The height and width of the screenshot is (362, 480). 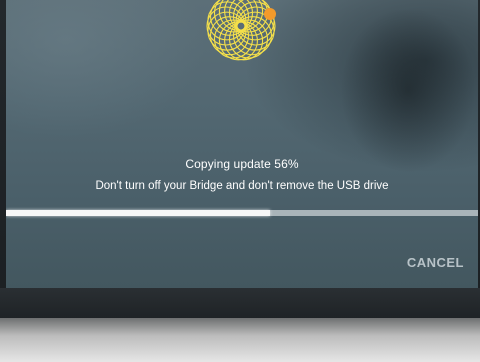 I want to click on desk-surface, so click(x=240, y=340).